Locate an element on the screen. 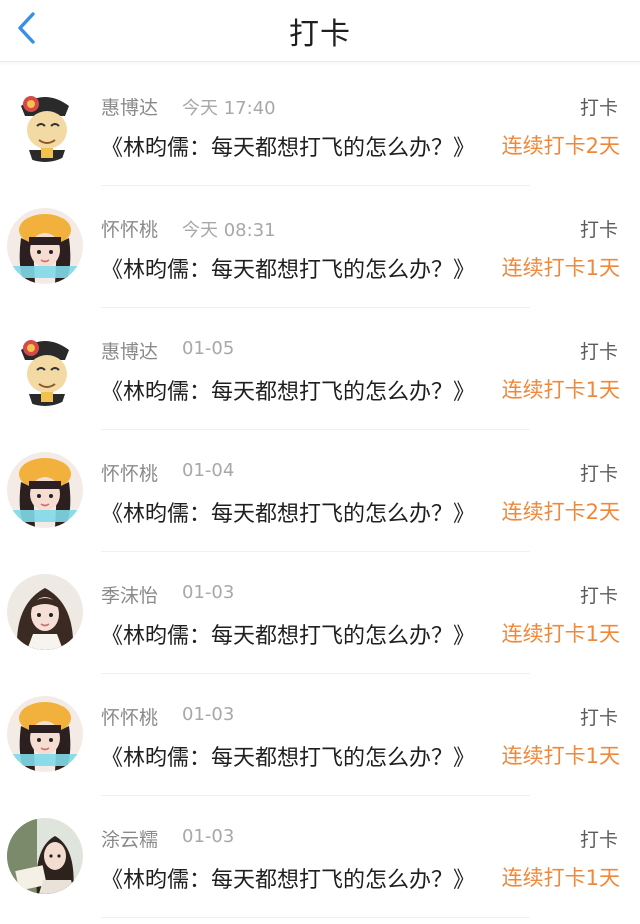  girl-reading-avatar is located at coordinates (45, 856).